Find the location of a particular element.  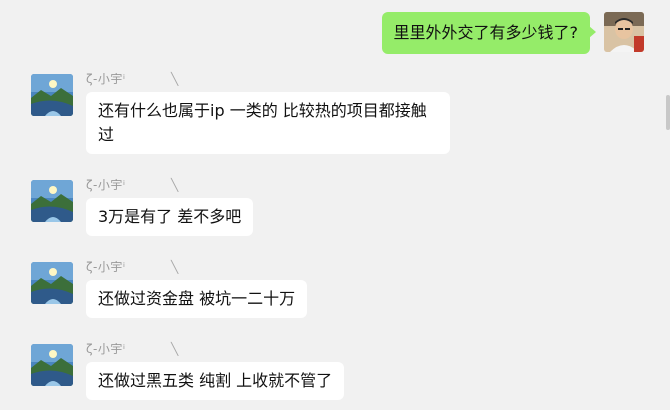

my-avatar-photo is located at coordinates (624, 32).